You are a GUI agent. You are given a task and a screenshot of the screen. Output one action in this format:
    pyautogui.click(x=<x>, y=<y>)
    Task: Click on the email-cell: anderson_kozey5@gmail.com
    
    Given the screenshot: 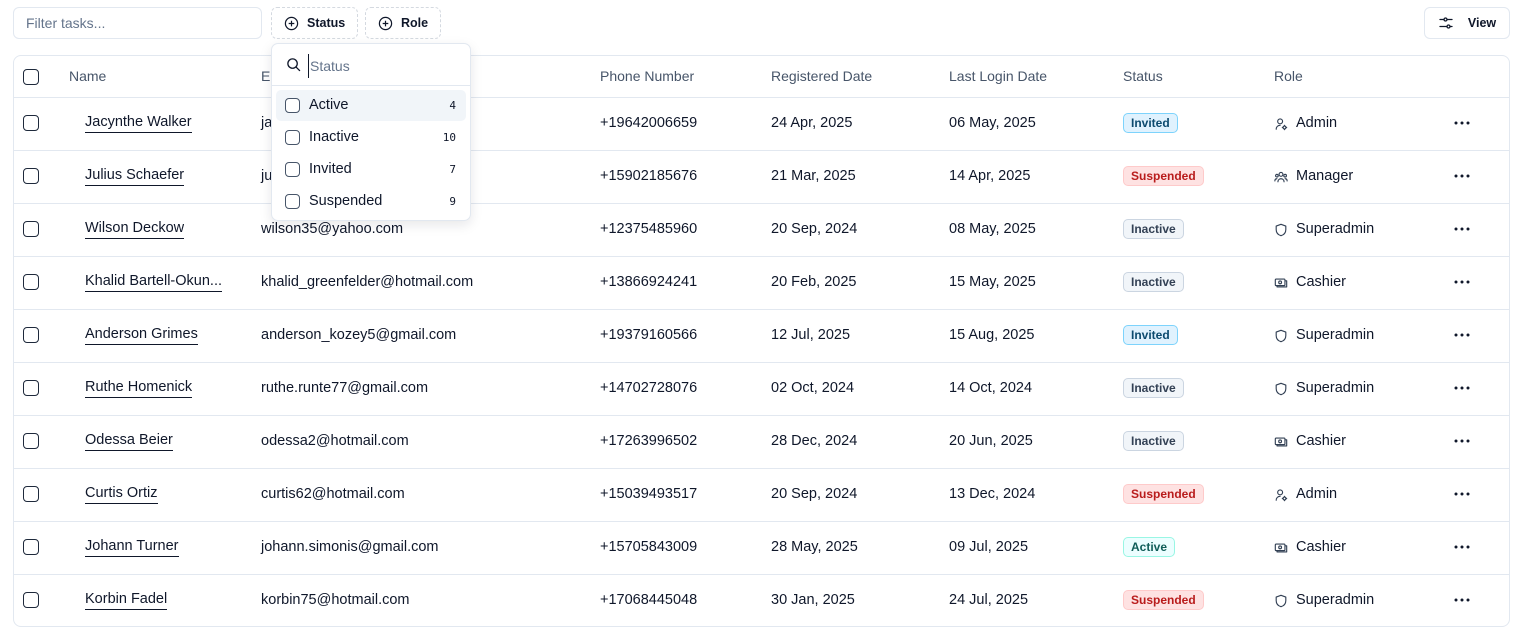 What is the action you would take?
    pyautogui.click(x=359, y=335)
    